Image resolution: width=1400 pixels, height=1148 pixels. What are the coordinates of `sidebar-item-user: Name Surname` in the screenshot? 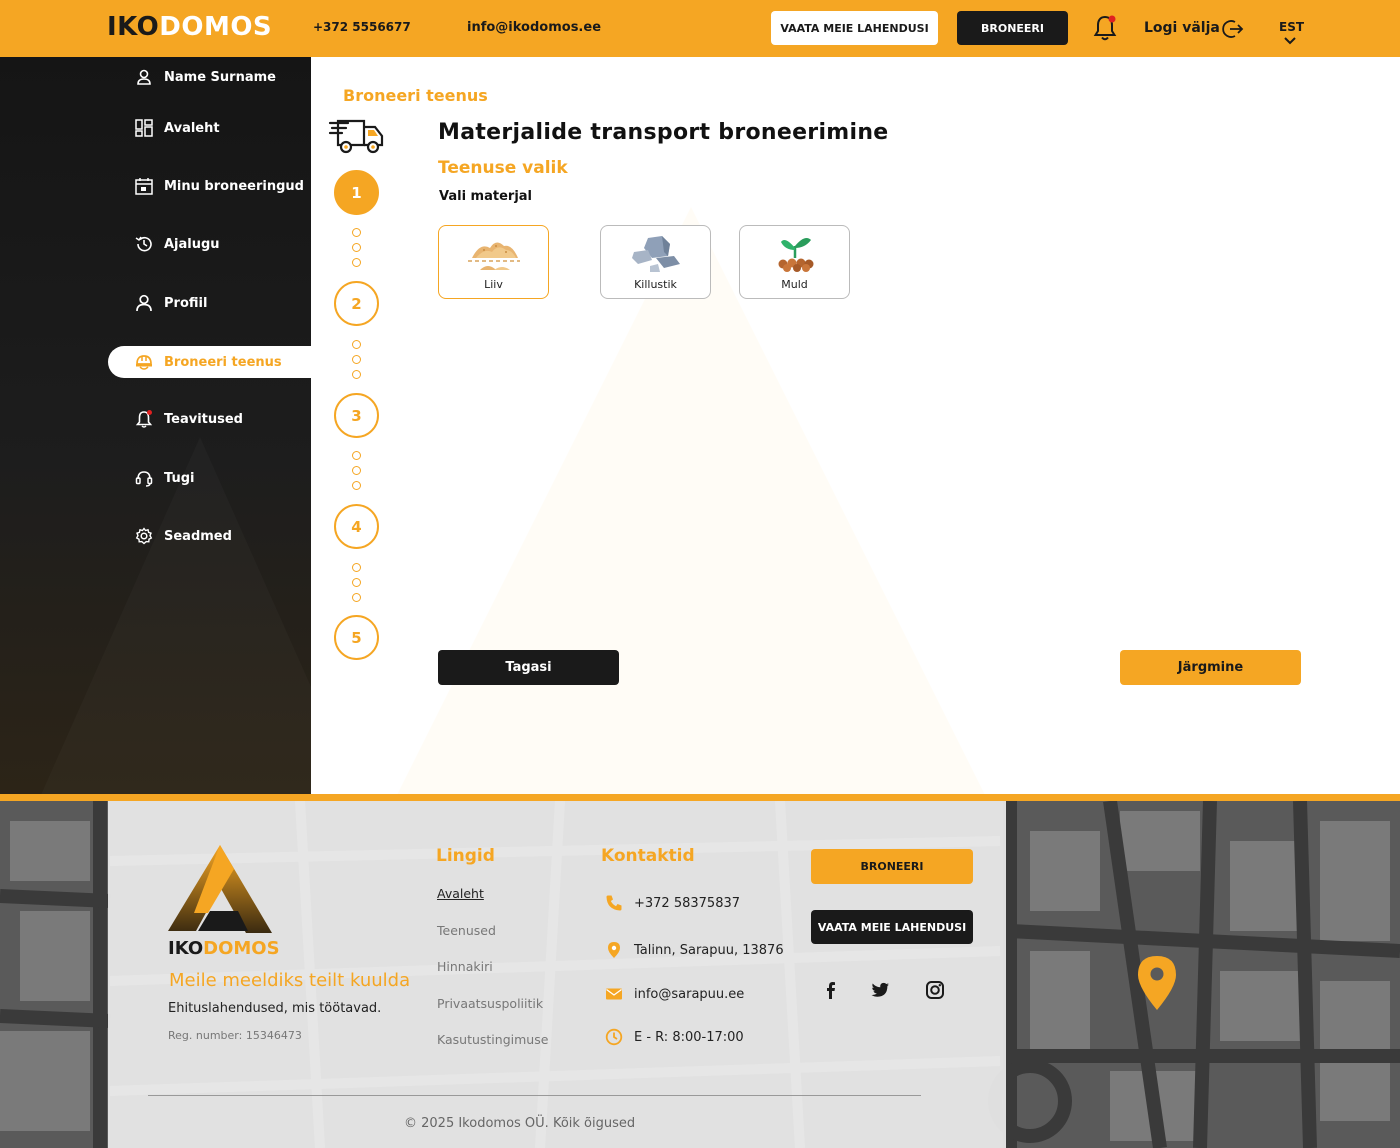 It's located at (192, 77).